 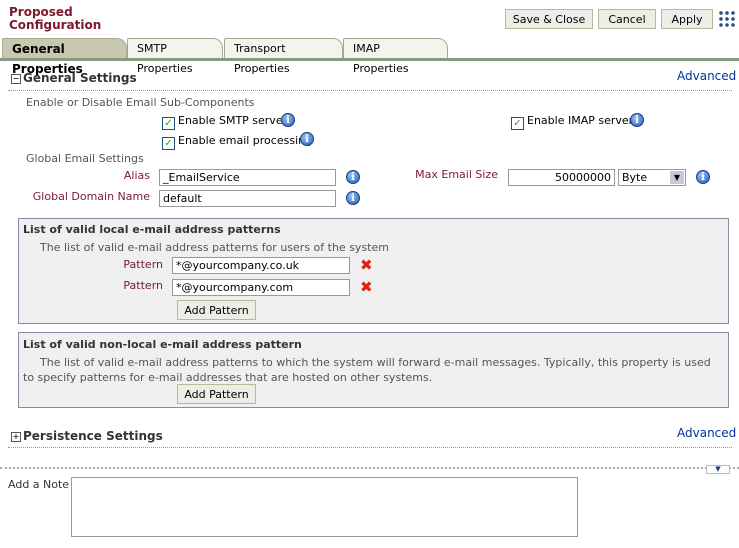 What do you see at coordinates (561, 177) in the screenshot?
I see `max-size-input: 50000000` at bounding box center [561, 177].